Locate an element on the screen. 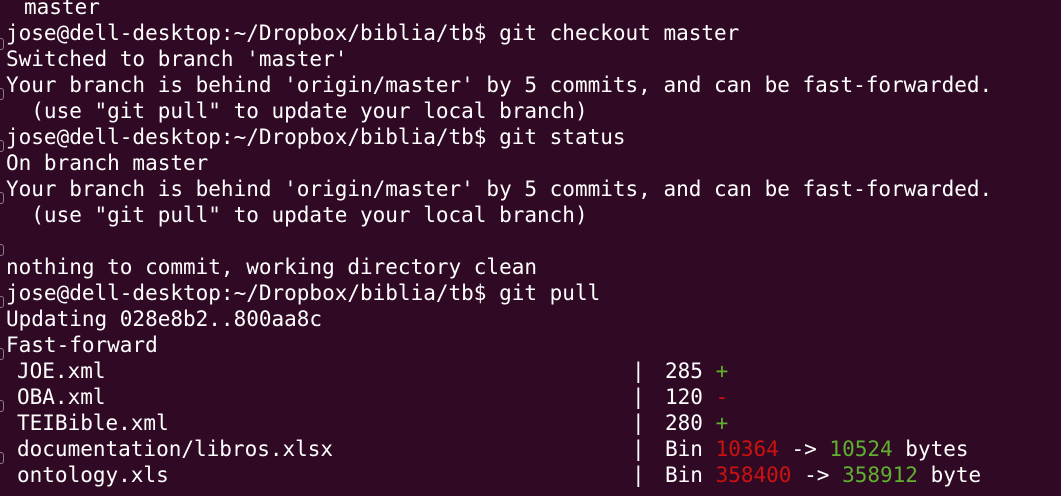 The width and height of the screenshot is (1061, 496). diffstat-info: 285 + is located at coordinates (696, 371).